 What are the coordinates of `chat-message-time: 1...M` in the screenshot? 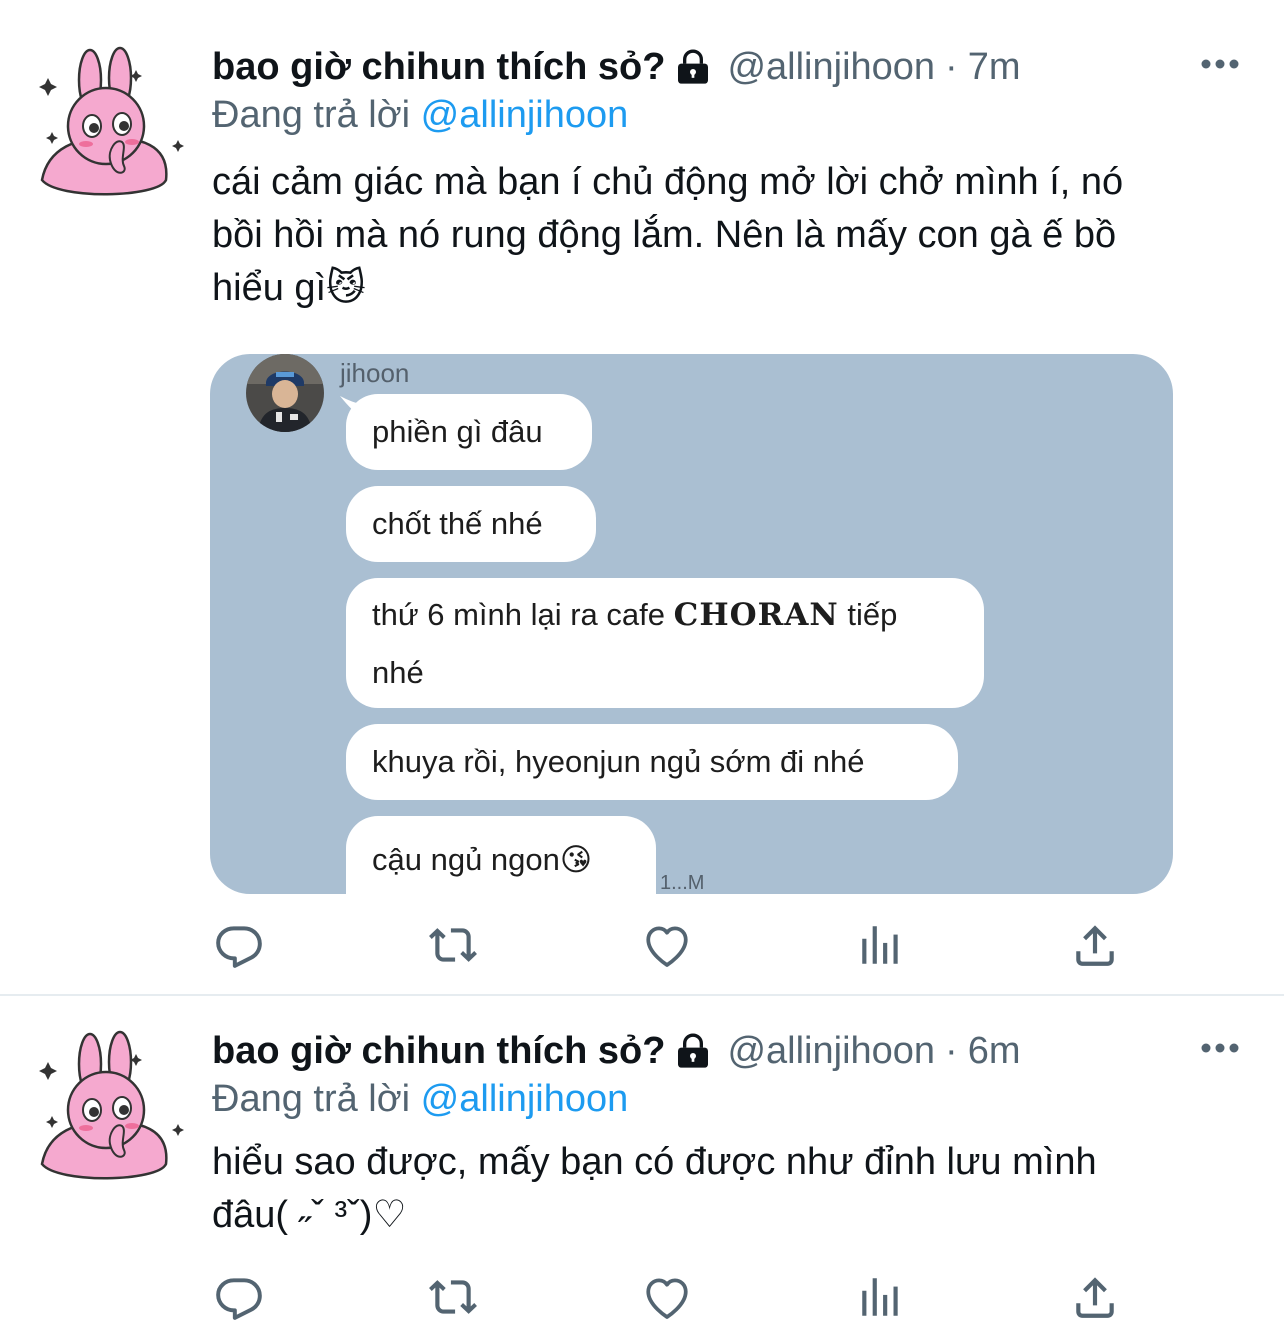 It's located at (682, 883).